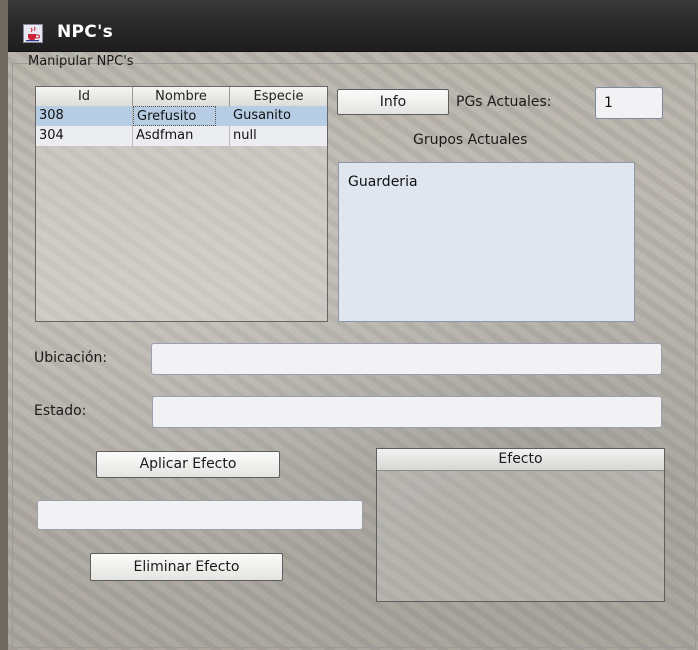 The width and height of the screenshot is (698, 650). Describe the element at coordinates (200, 515) in the screenshot. I see `efecto-input` at that location.